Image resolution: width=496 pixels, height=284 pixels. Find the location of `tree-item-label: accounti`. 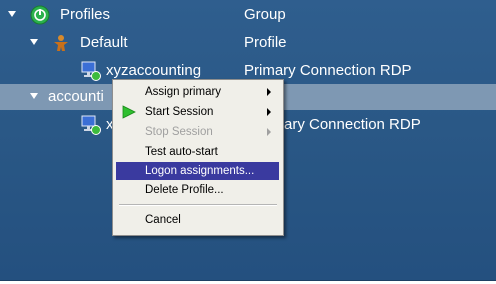

tree-item-label: accounti is located at coordinates (76, 96).